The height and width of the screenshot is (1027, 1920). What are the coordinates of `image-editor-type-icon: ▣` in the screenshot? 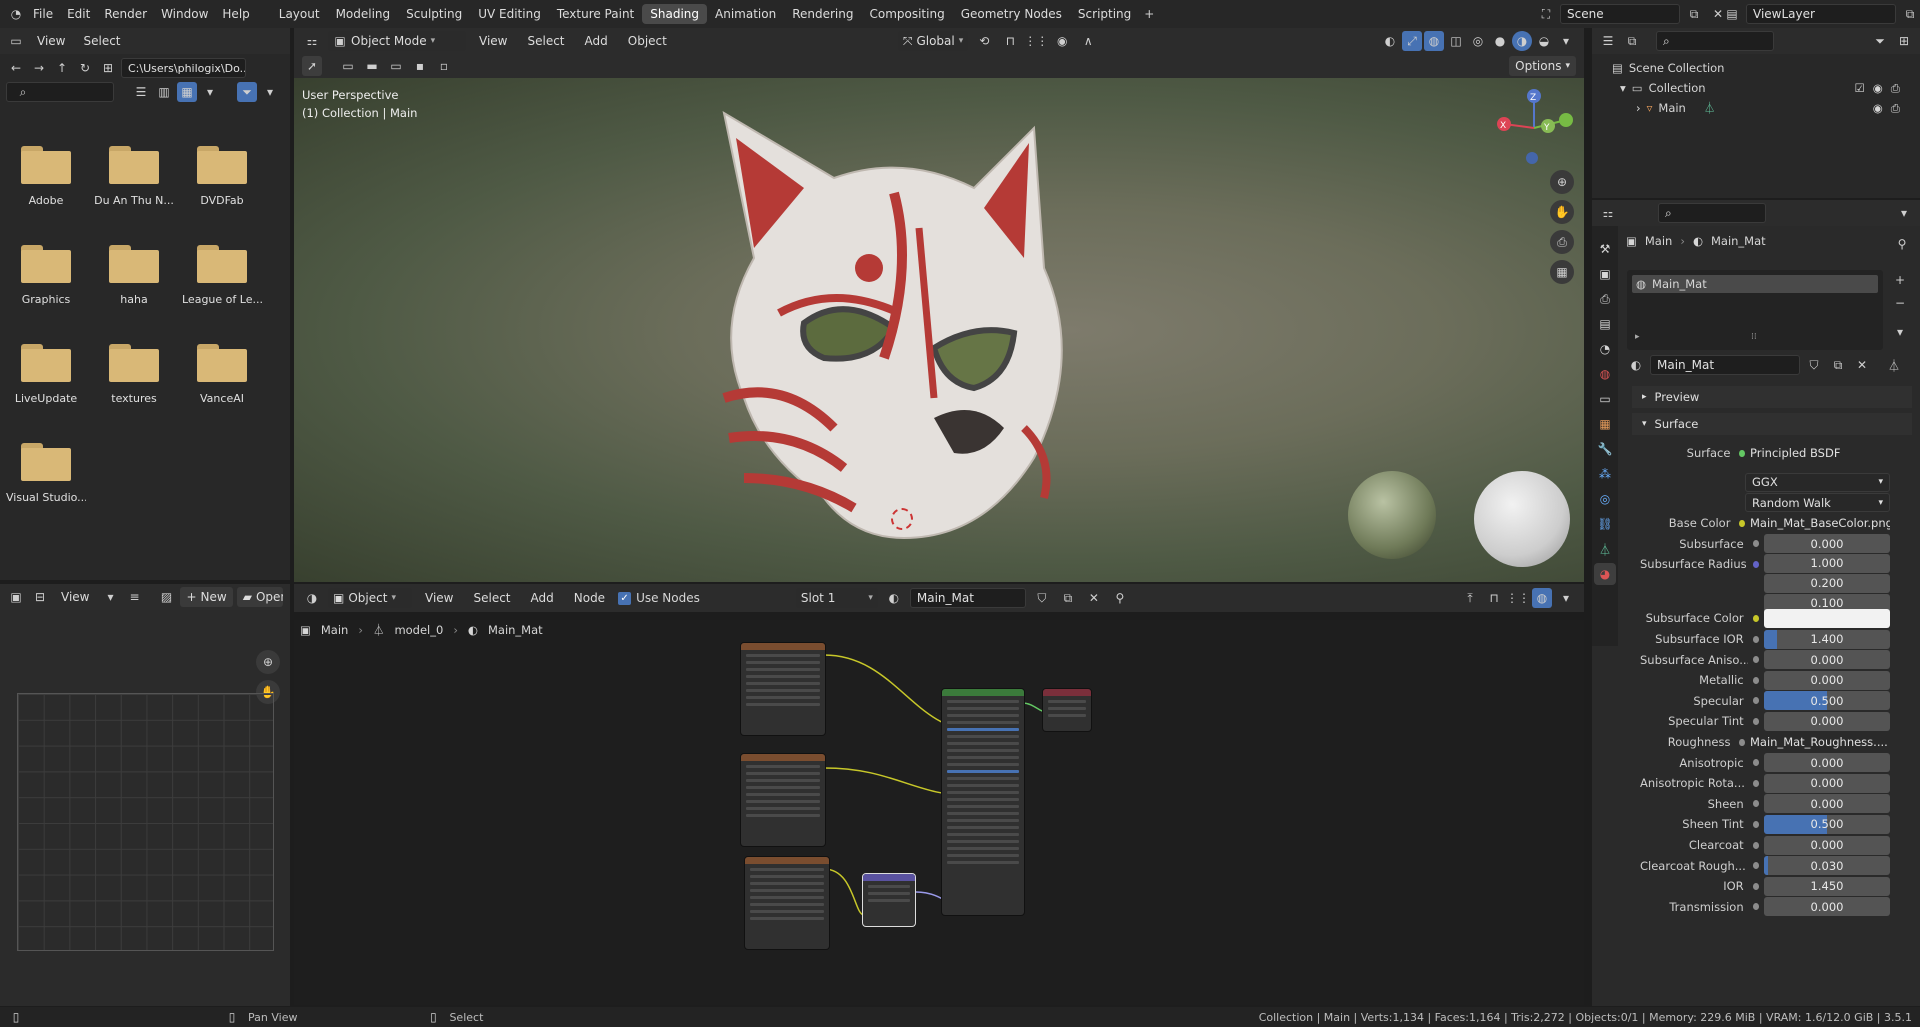 It's located at (16, 597).